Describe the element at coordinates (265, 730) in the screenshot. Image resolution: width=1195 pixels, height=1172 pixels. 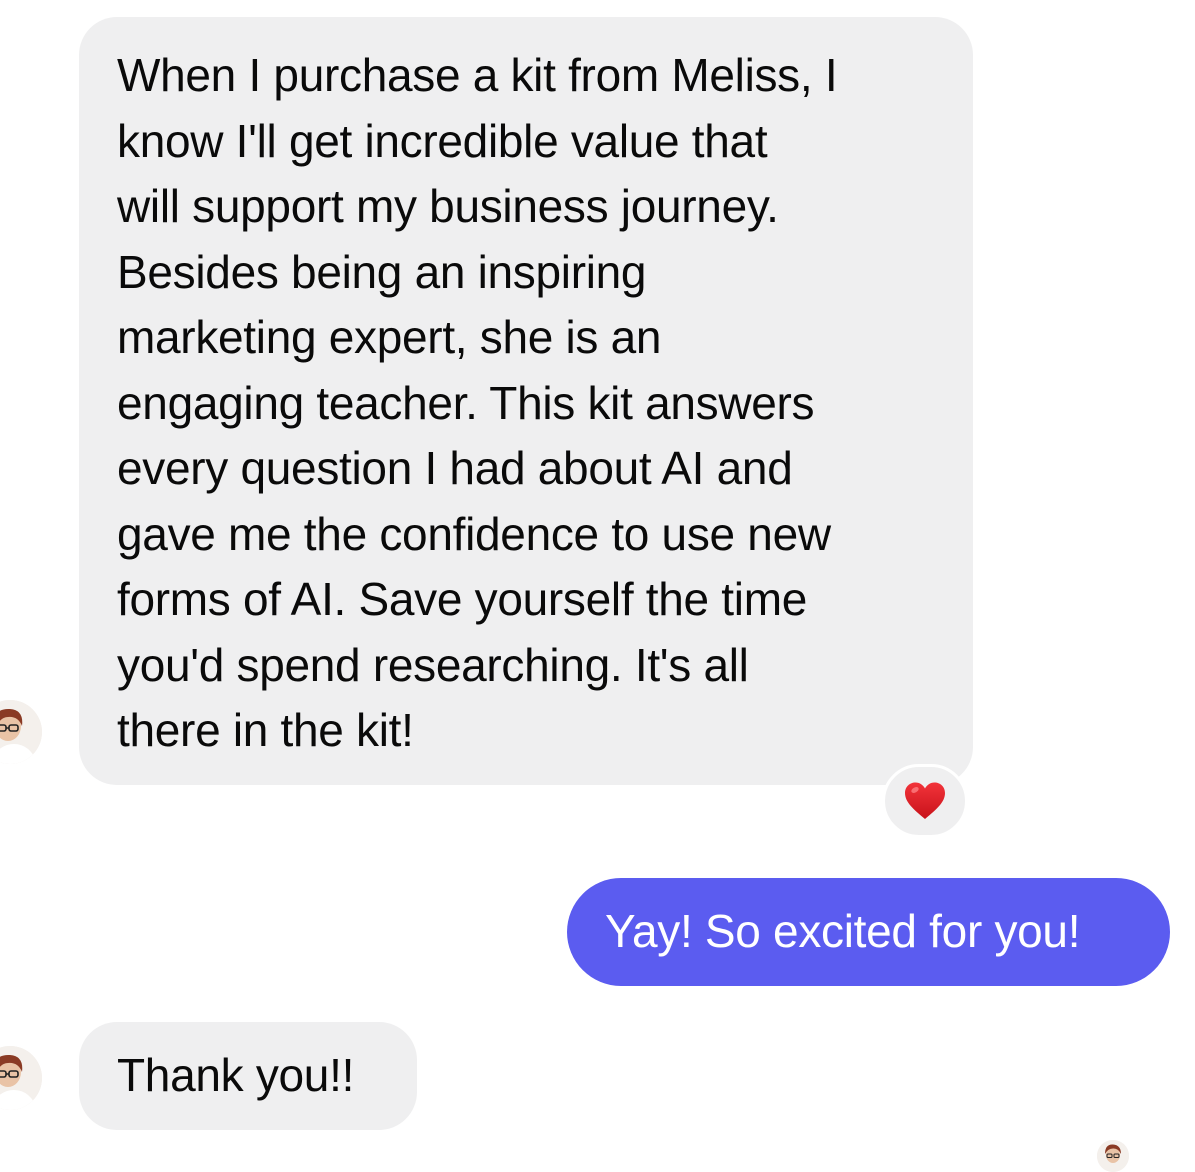
I see `message-line: there in the kit!` at that location.